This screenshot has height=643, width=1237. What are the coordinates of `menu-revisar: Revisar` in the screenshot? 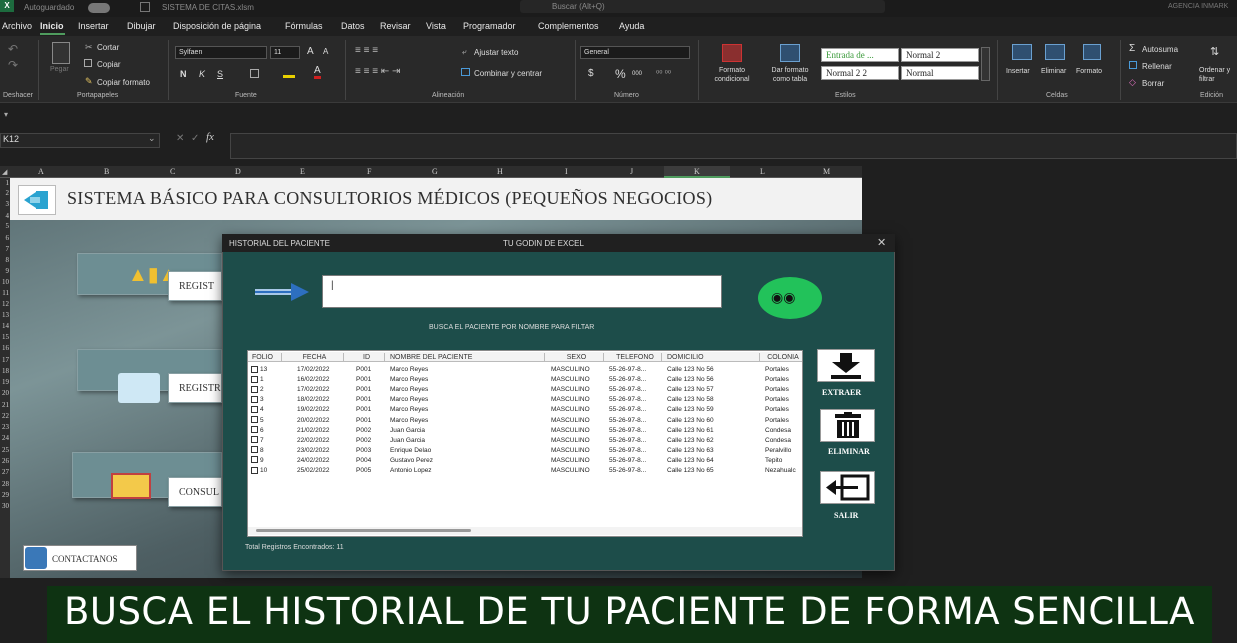 It's located at (395, 26).